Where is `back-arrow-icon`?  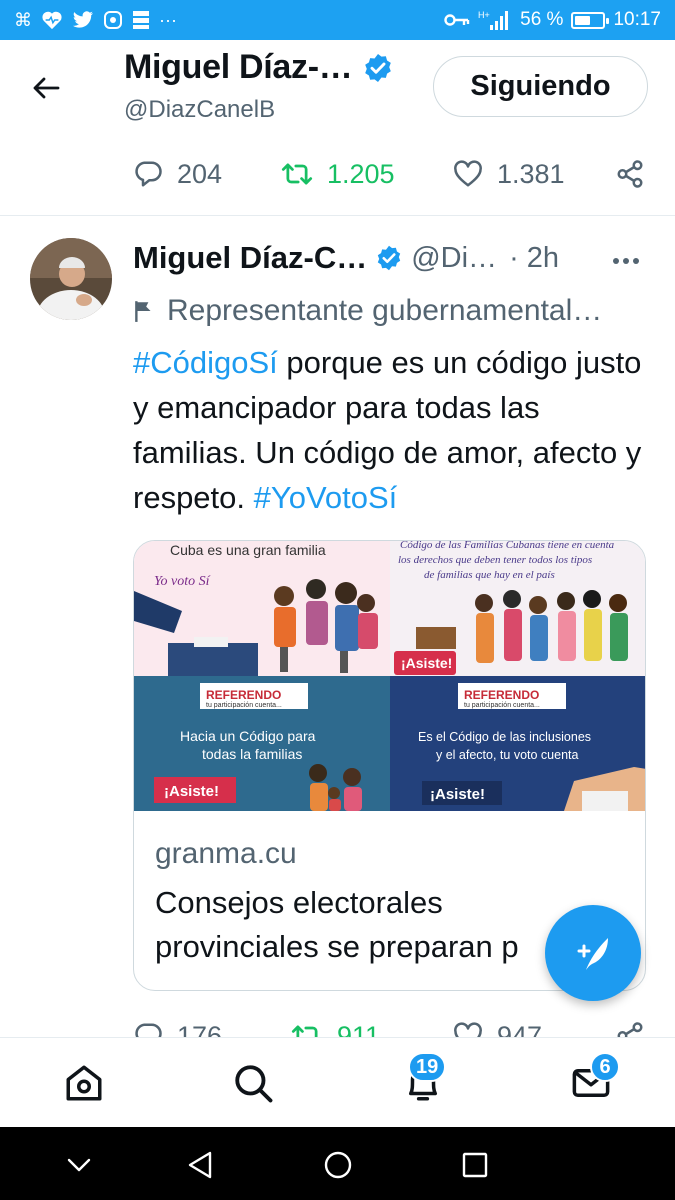 back-arrow-icon is located at coordinates (46, 88).